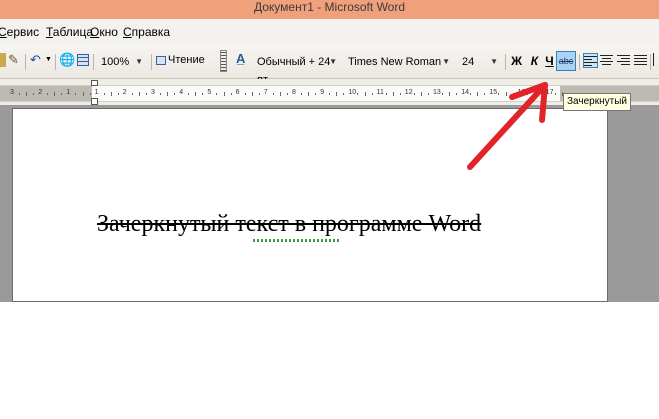 The height and width of the screenshot is (419, 659). What do you see at coordinates (83, 60) in the screenshot?
I see `table-icon` at bounding box center [83, 60].